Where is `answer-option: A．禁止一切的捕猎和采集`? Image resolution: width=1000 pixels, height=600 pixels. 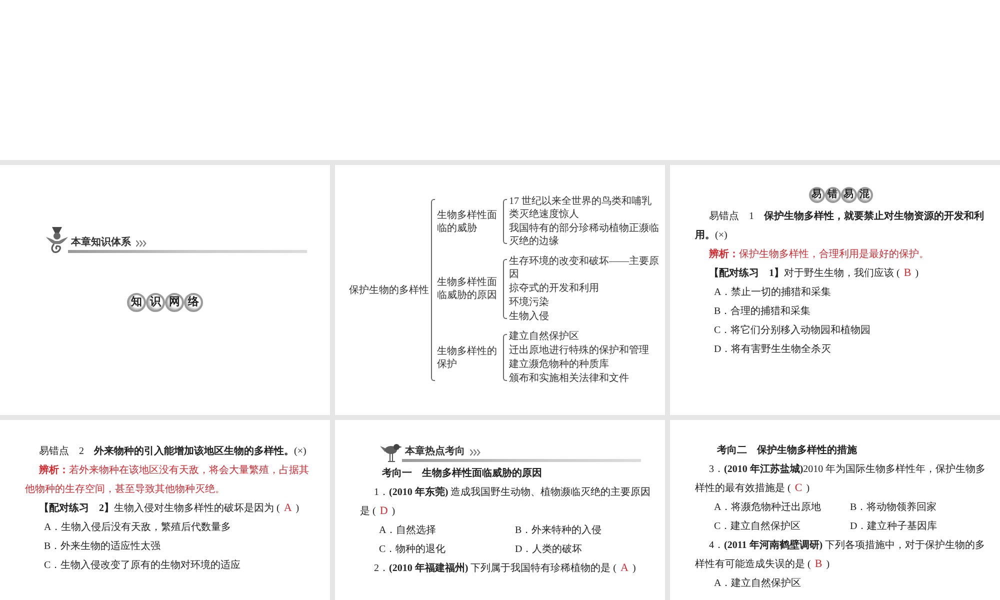 answer-option: A．禁止一切的捕猎和采集 is located at coordinates (850, 292).